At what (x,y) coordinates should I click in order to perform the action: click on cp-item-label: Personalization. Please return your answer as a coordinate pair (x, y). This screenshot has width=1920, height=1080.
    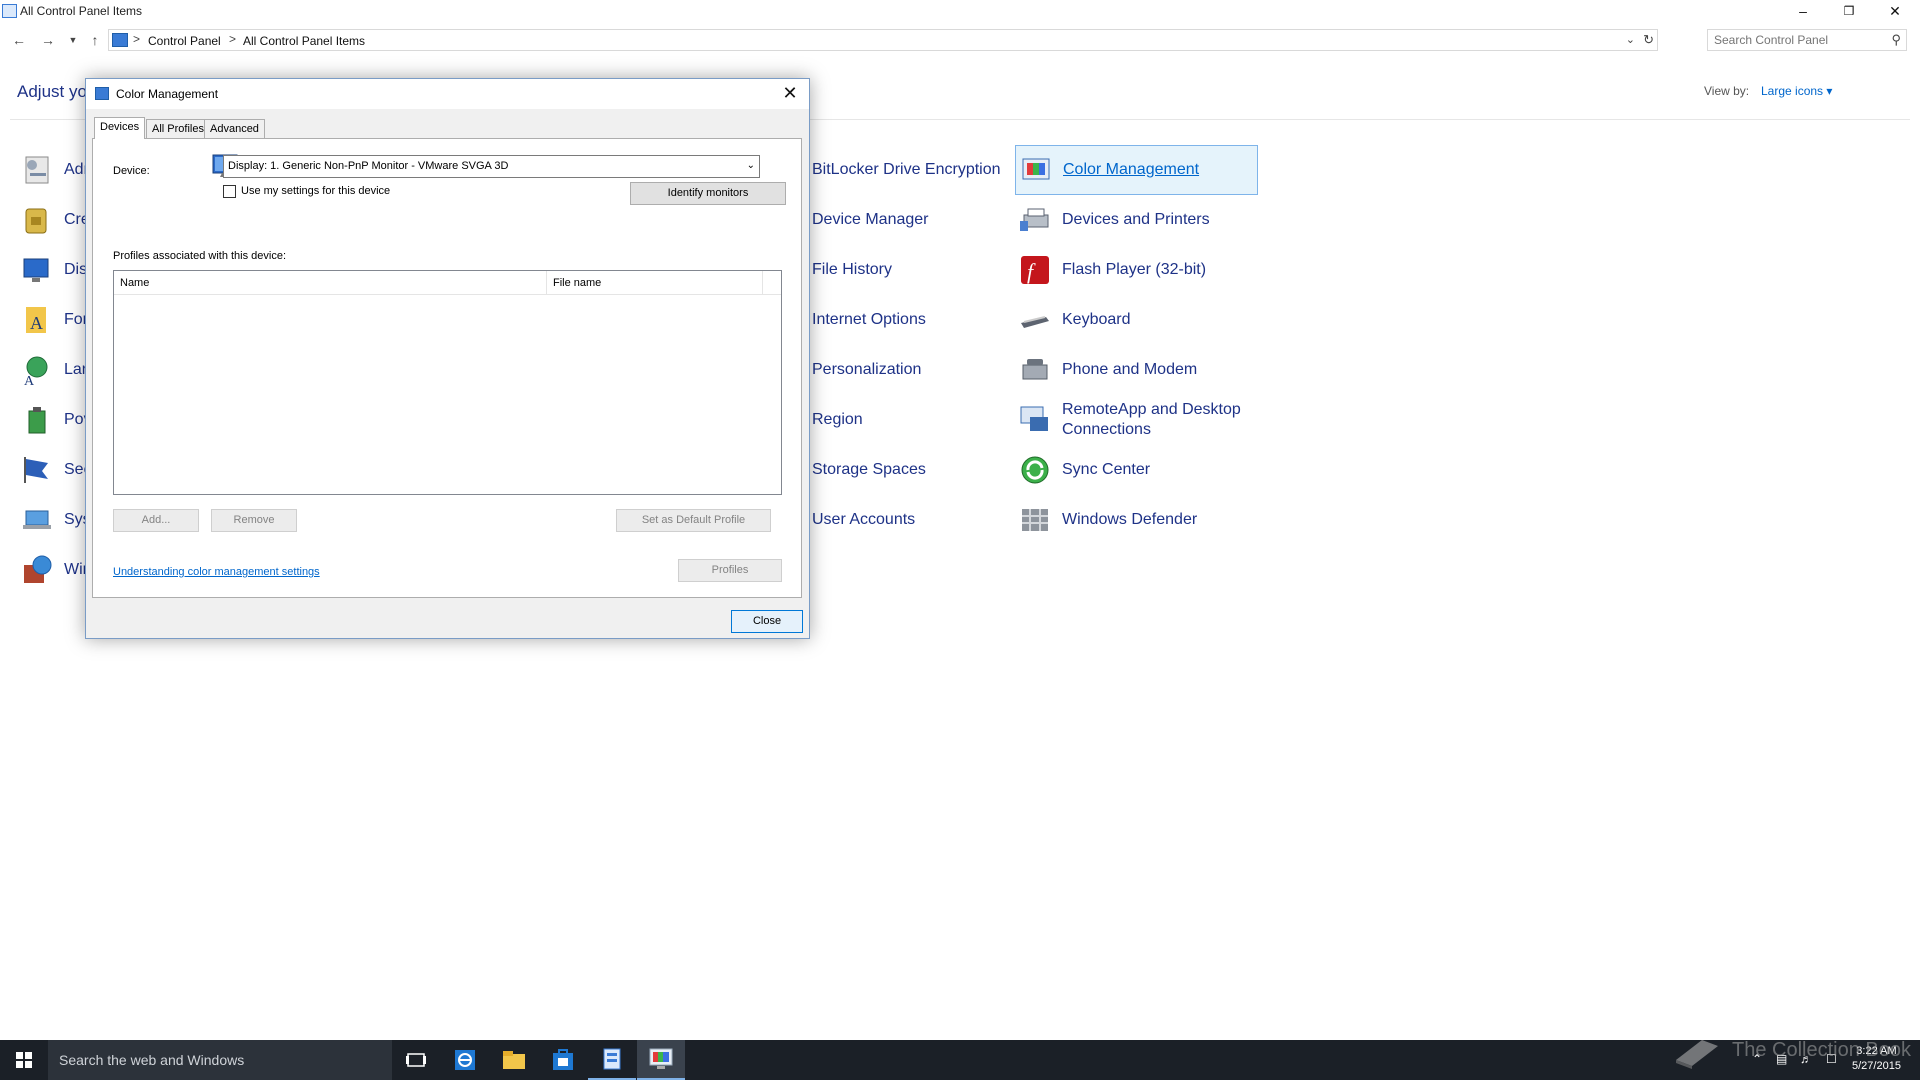
    Looking at the image, I should click on (867, 369).